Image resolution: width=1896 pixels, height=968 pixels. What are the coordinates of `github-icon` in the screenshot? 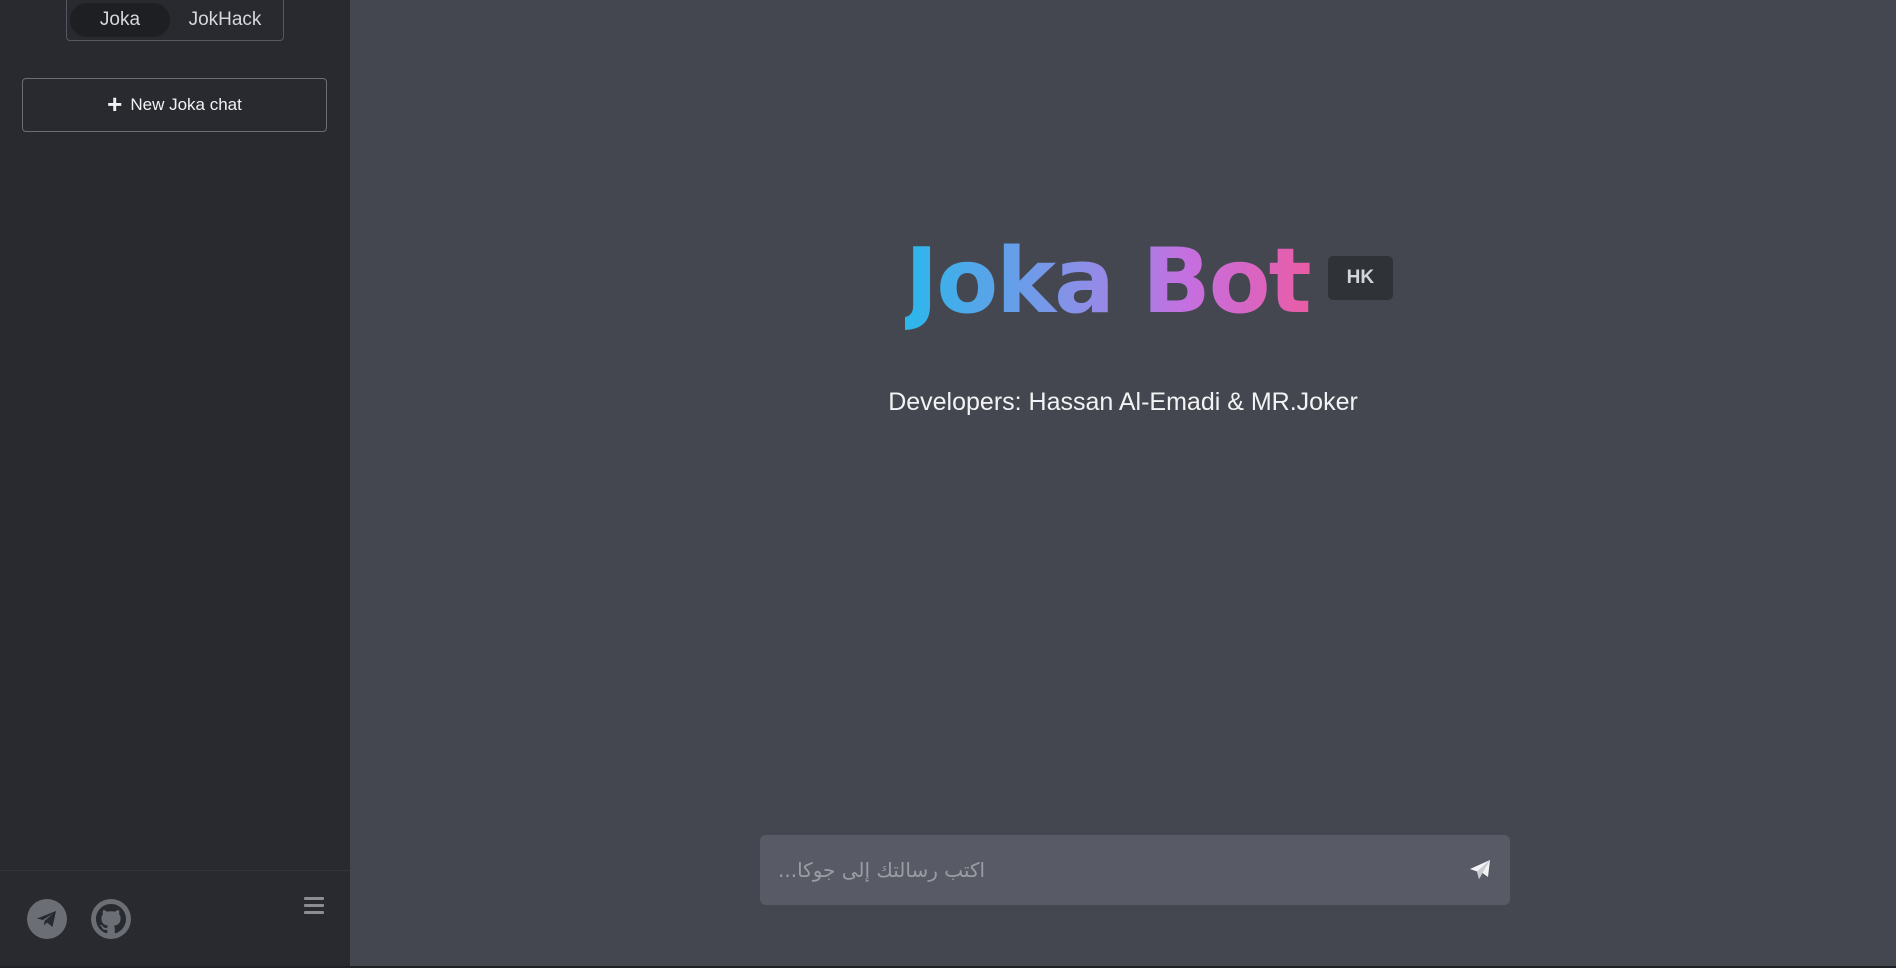 It's located at (111, 919).